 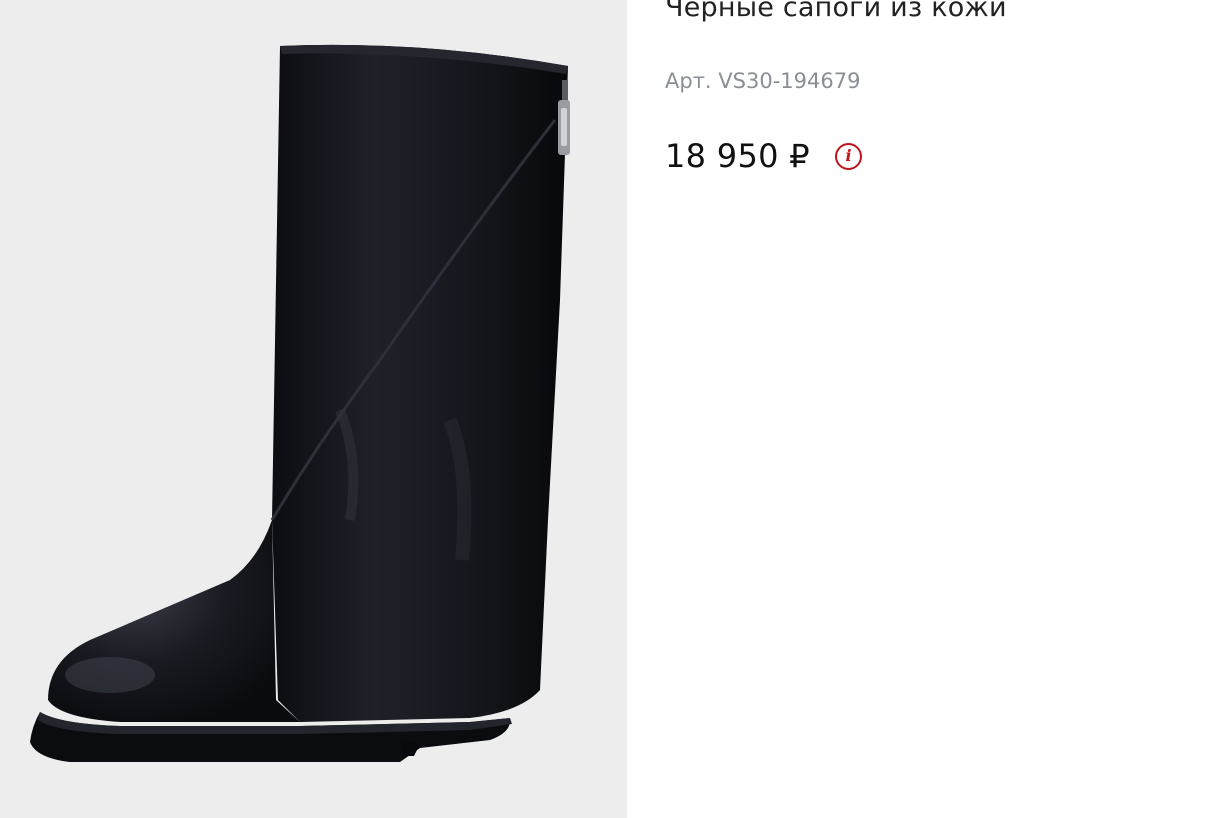 I want to click on product-price: 18 950 ₽, so click(x=737, y=156).